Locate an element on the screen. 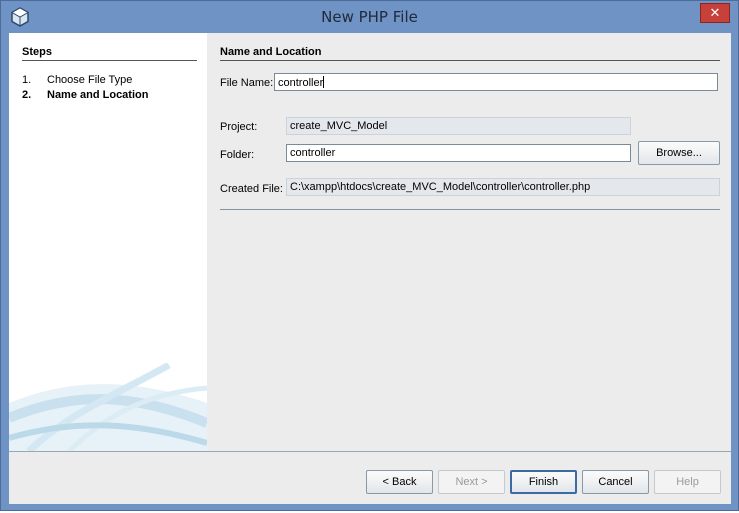 The height and width of the screenshot is (513, 739). content-divider is located at coordinates (470, 209).